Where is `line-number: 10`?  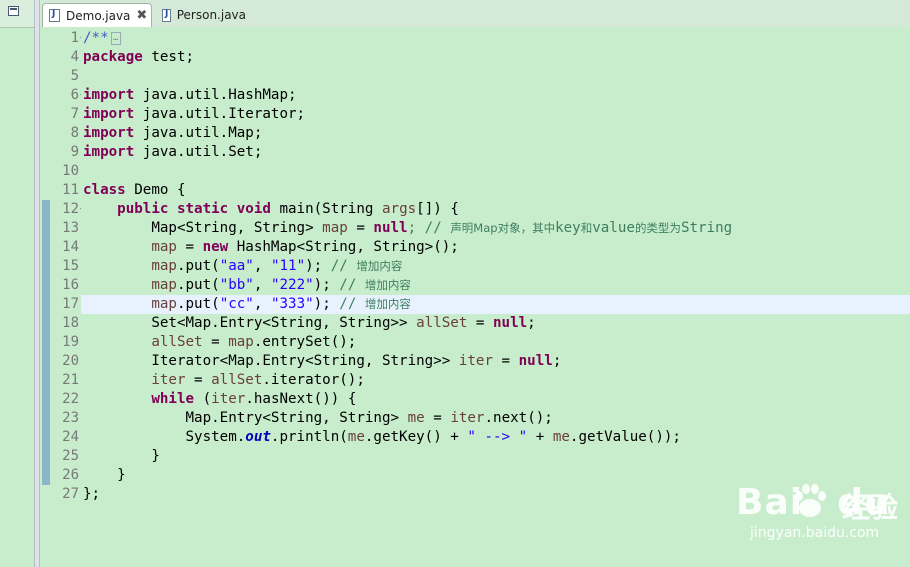 line-number: 10 is located at coordinates (70, 171).